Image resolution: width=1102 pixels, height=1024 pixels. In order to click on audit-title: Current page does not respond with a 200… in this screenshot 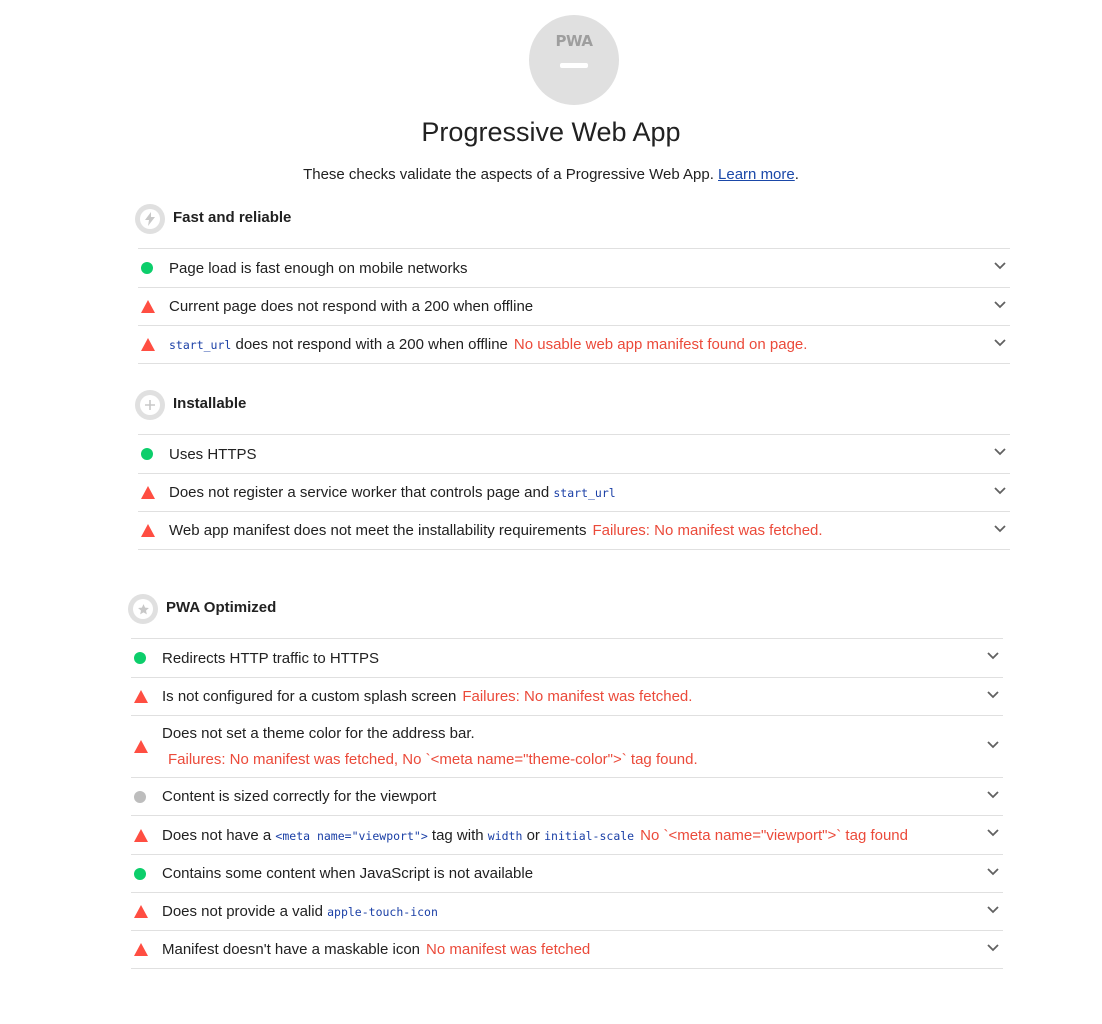, I will do `click(351, 306)`.